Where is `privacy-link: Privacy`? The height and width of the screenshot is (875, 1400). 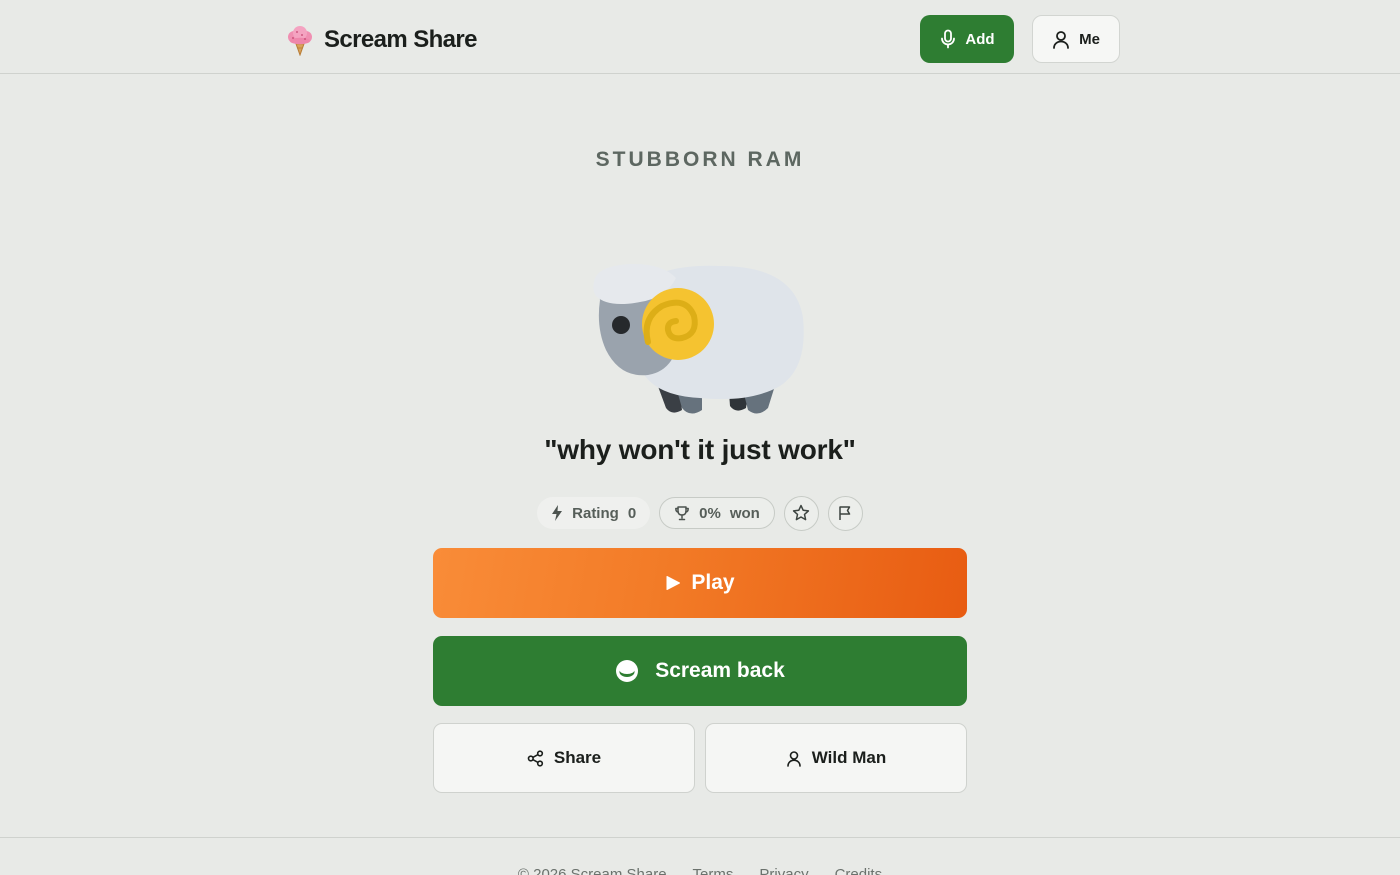
privacy-link: Privacy is located at coordinates (783, 870).